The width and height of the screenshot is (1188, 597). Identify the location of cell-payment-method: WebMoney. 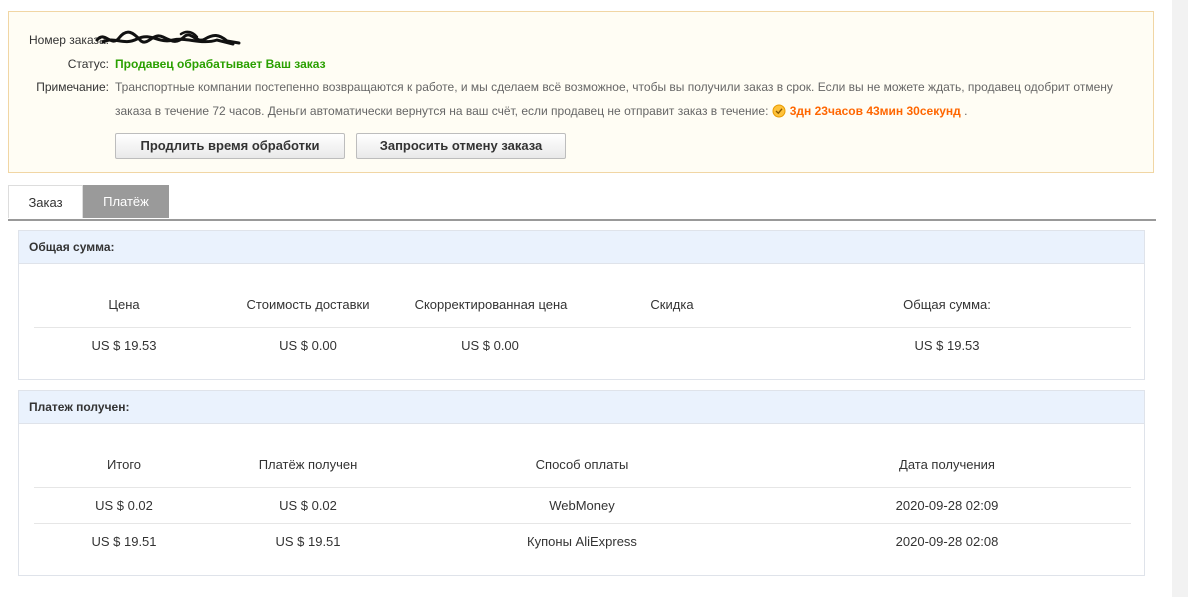
(582, 505).